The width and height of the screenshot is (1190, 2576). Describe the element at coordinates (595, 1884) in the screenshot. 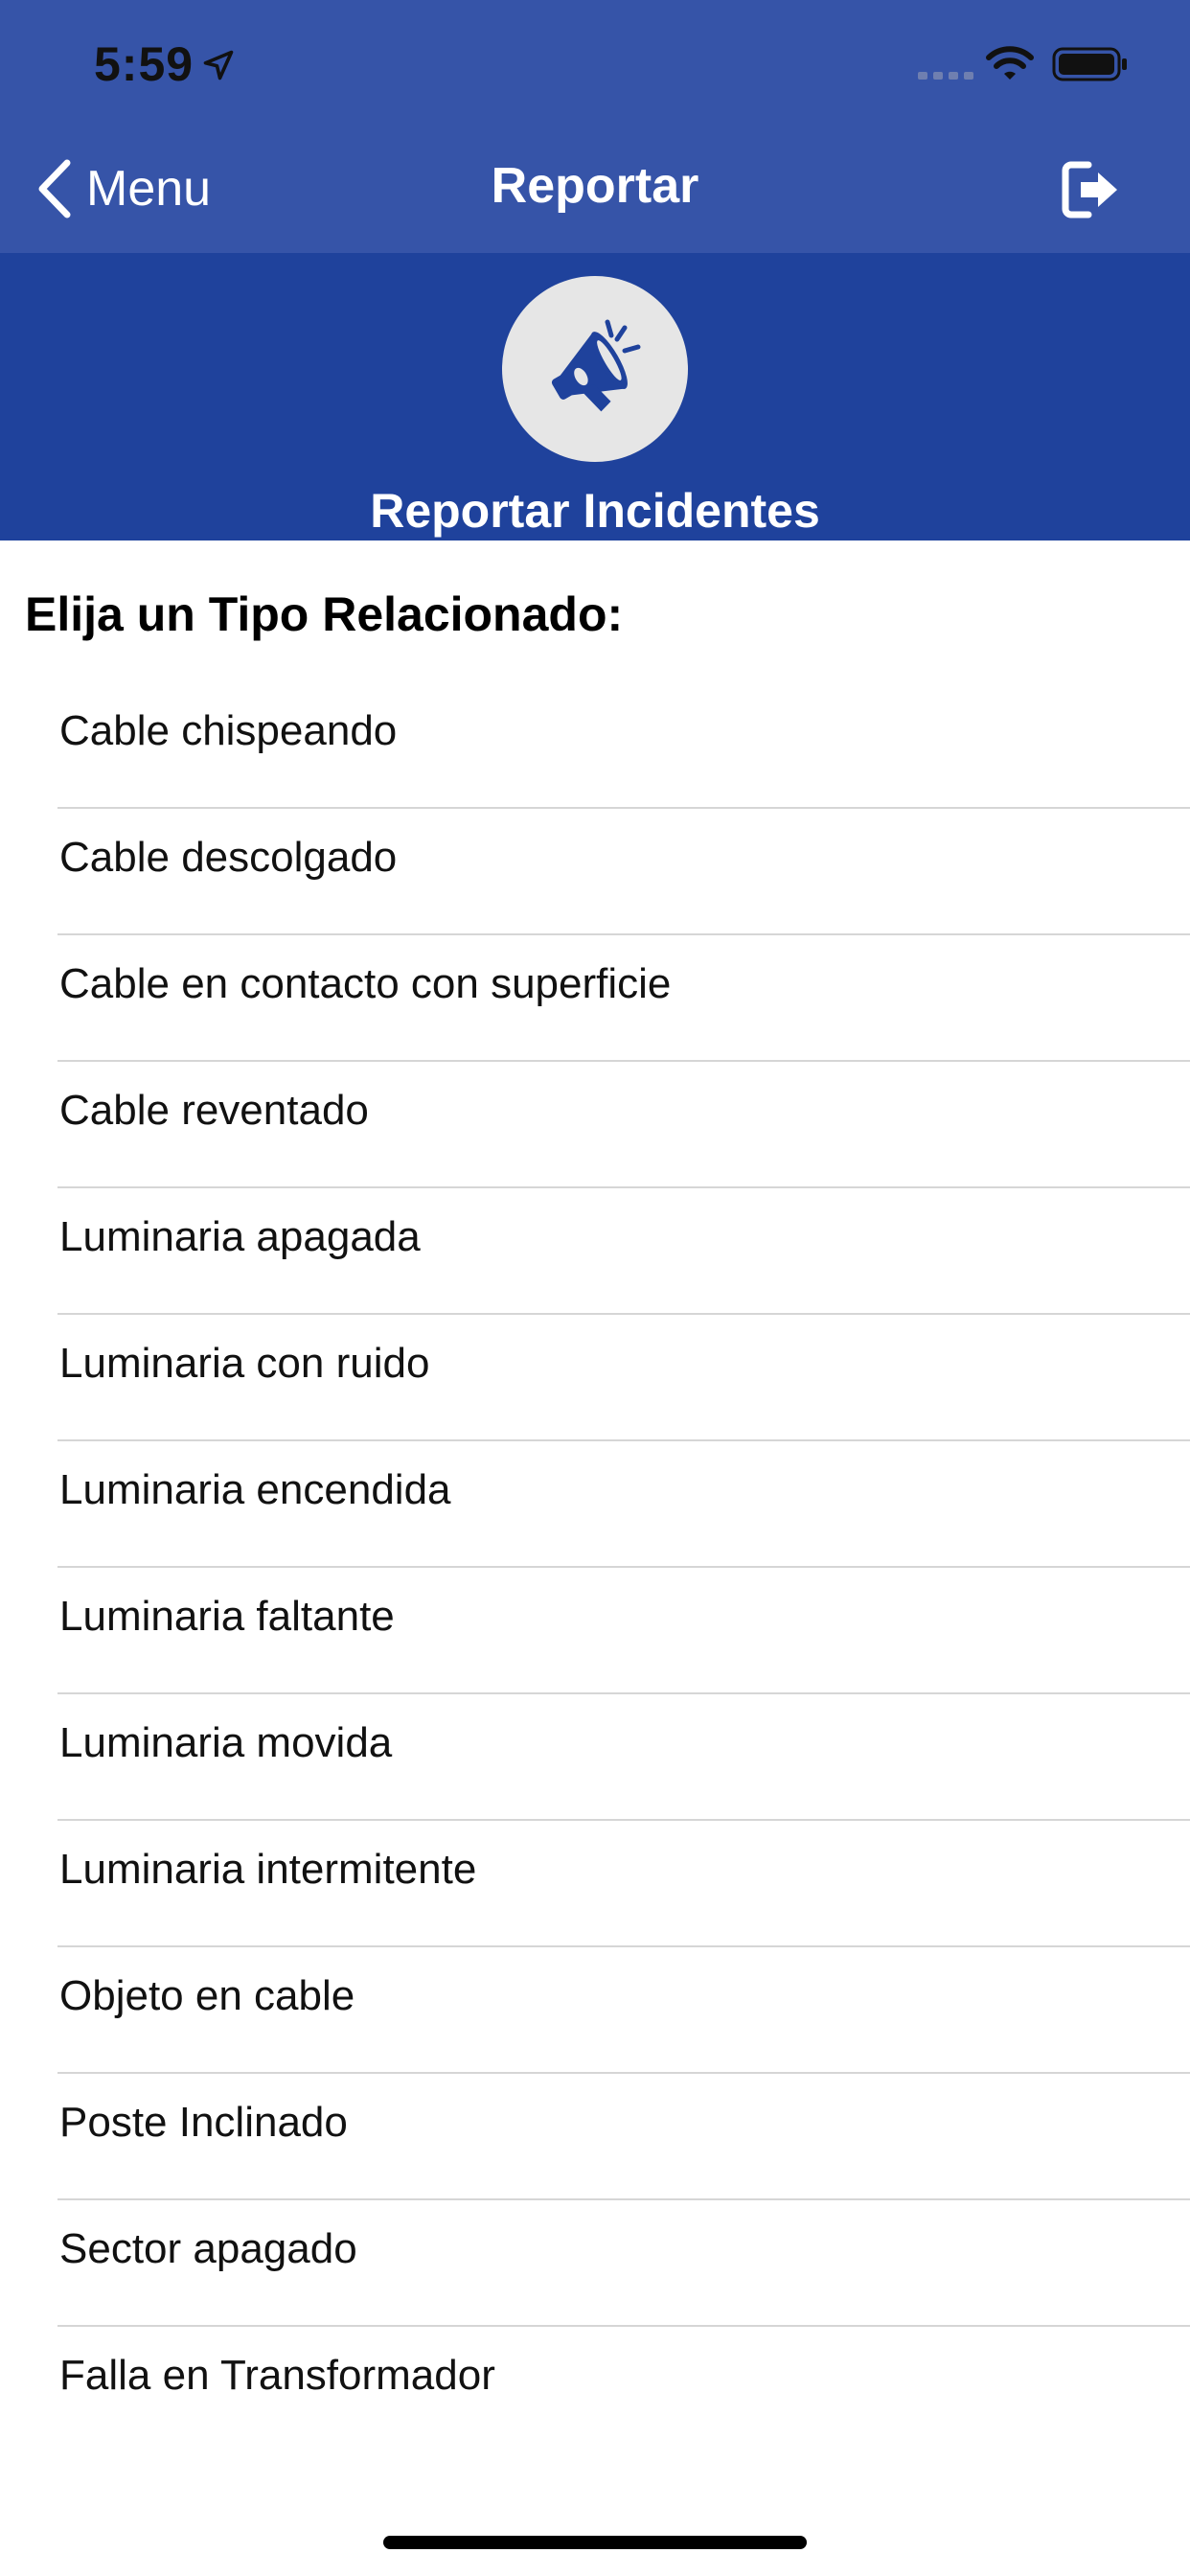

I see `list-item: Luminaria intermitente` at that location.